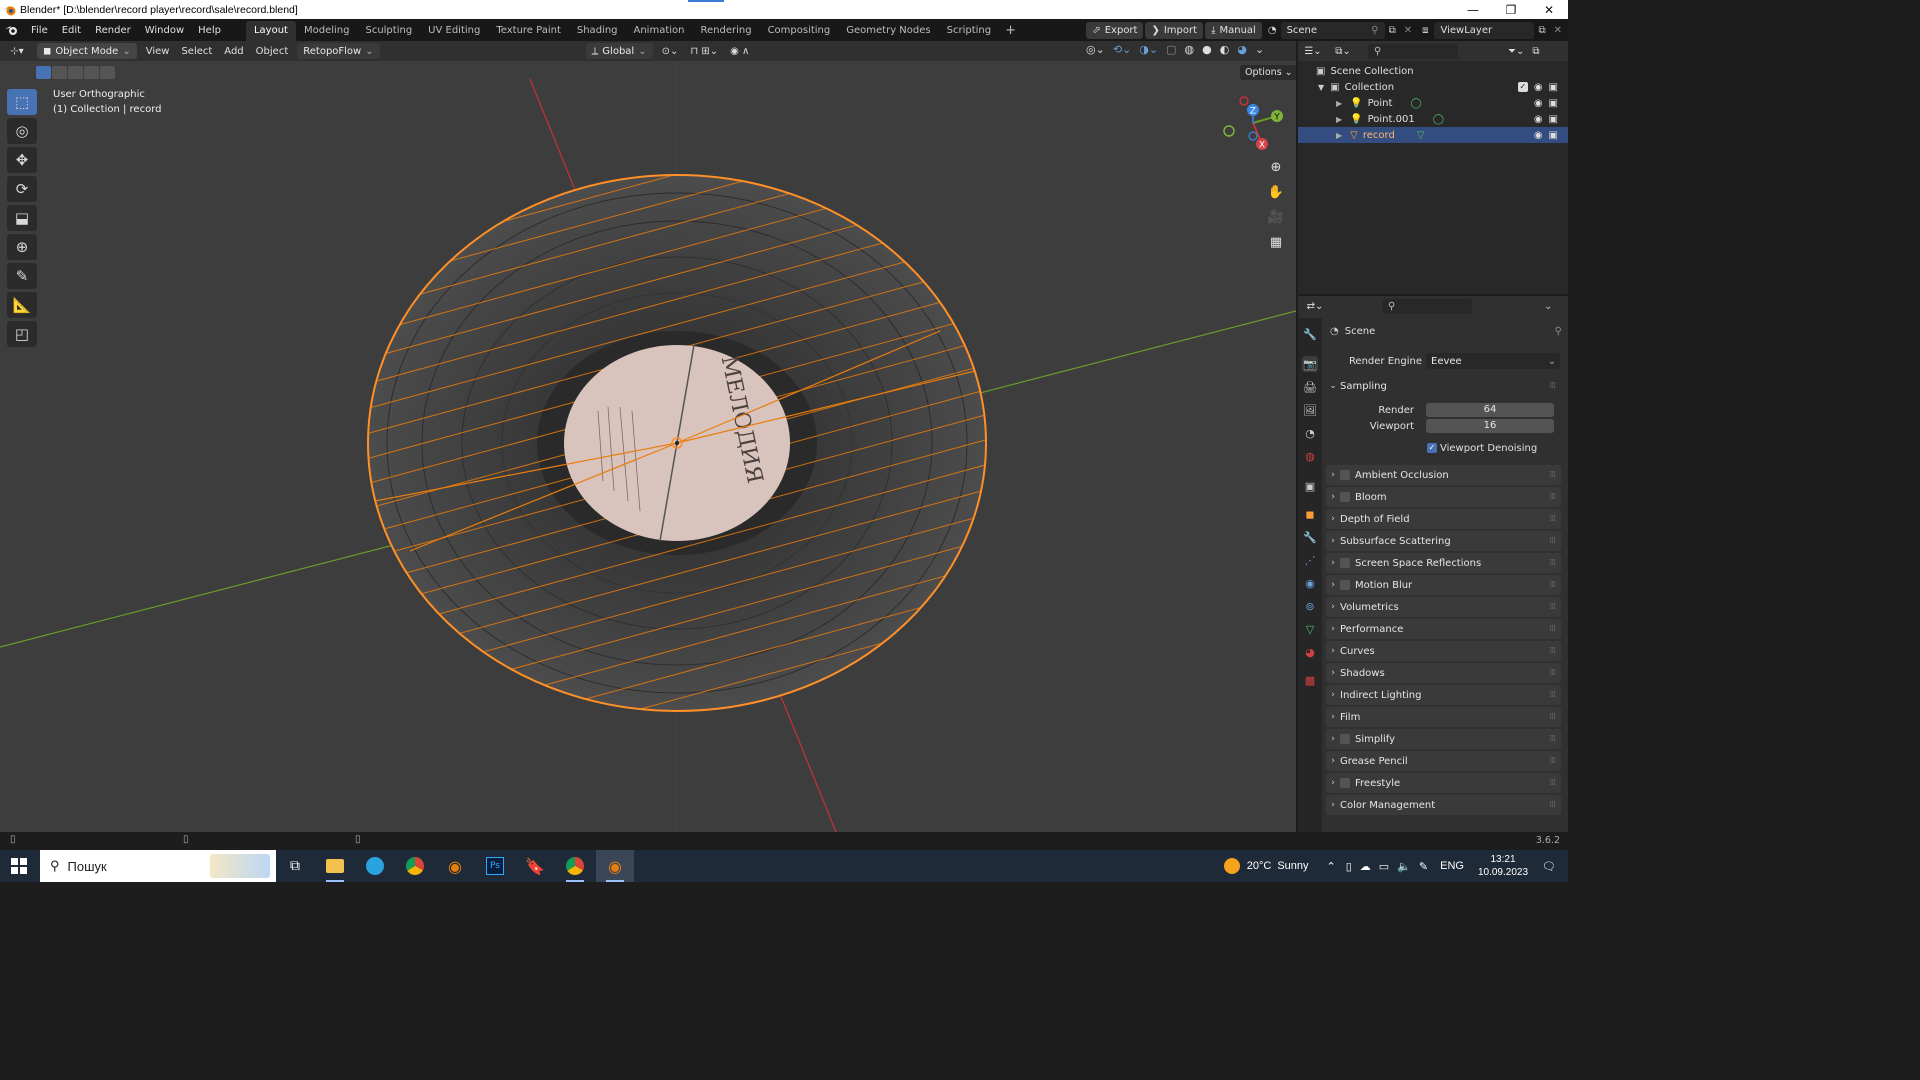 This screenshot has width=1920, height=1080. I want to click on new-view-layer-icon: ⧉, so click(1541, 30).